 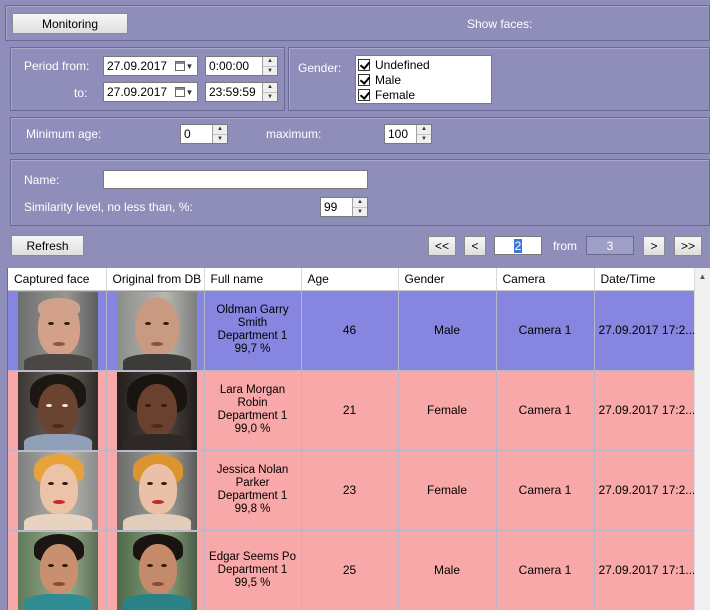 I want to click on first-page-button: <<, so click(x=442, y=246).